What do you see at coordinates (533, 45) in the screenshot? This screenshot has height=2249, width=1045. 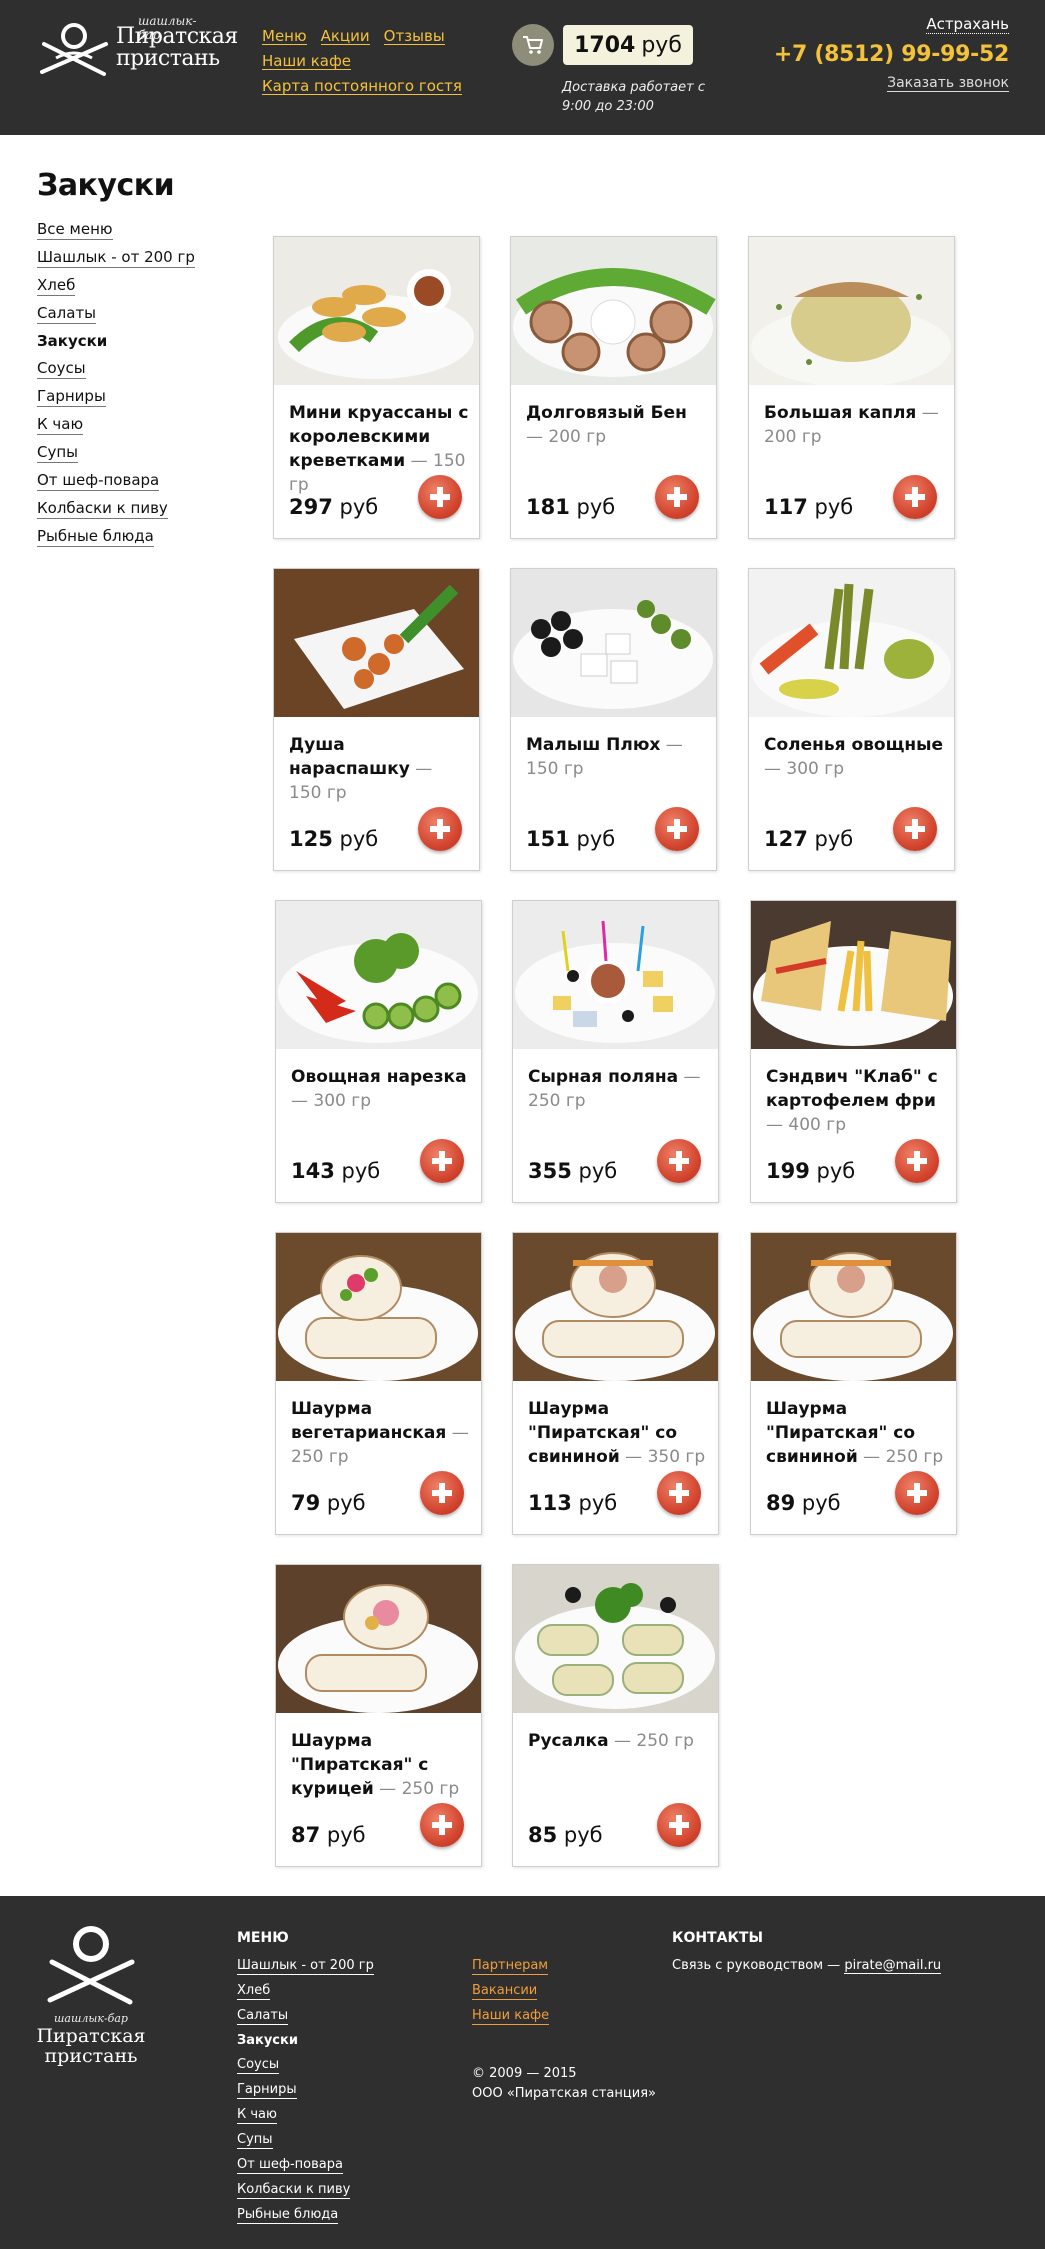 I see `cart-button` at bounding box center [533, 45].